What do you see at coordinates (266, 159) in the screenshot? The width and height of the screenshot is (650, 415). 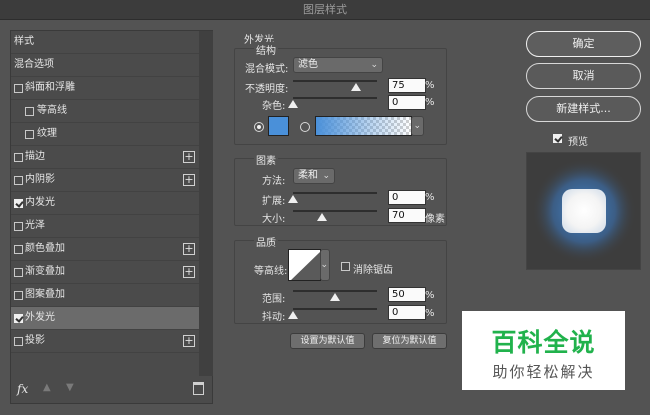 I see `elements-title: 图素` at bounding box center [266, 159].